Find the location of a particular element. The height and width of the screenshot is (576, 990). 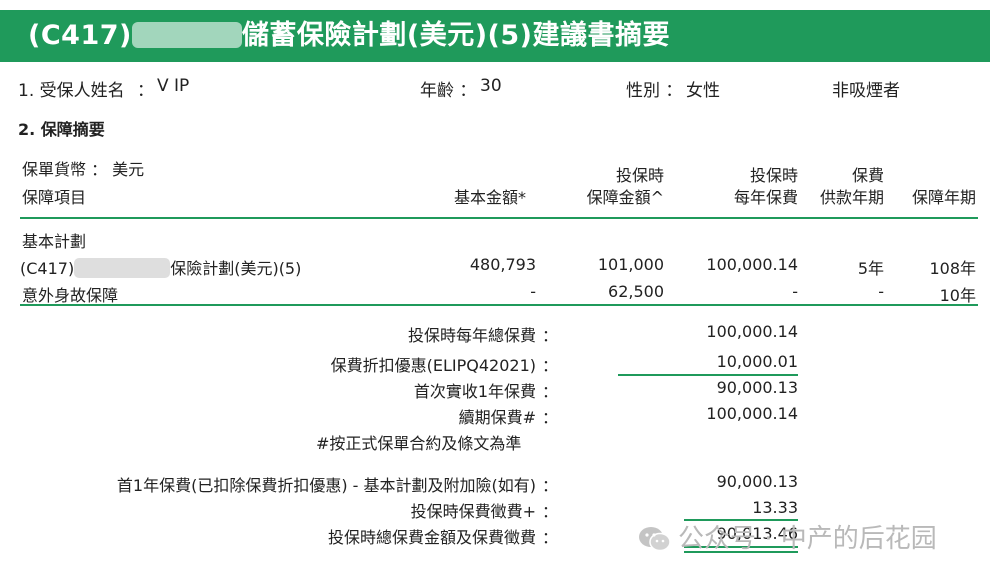

row2-premium: - is located at coordinates (795, 291).